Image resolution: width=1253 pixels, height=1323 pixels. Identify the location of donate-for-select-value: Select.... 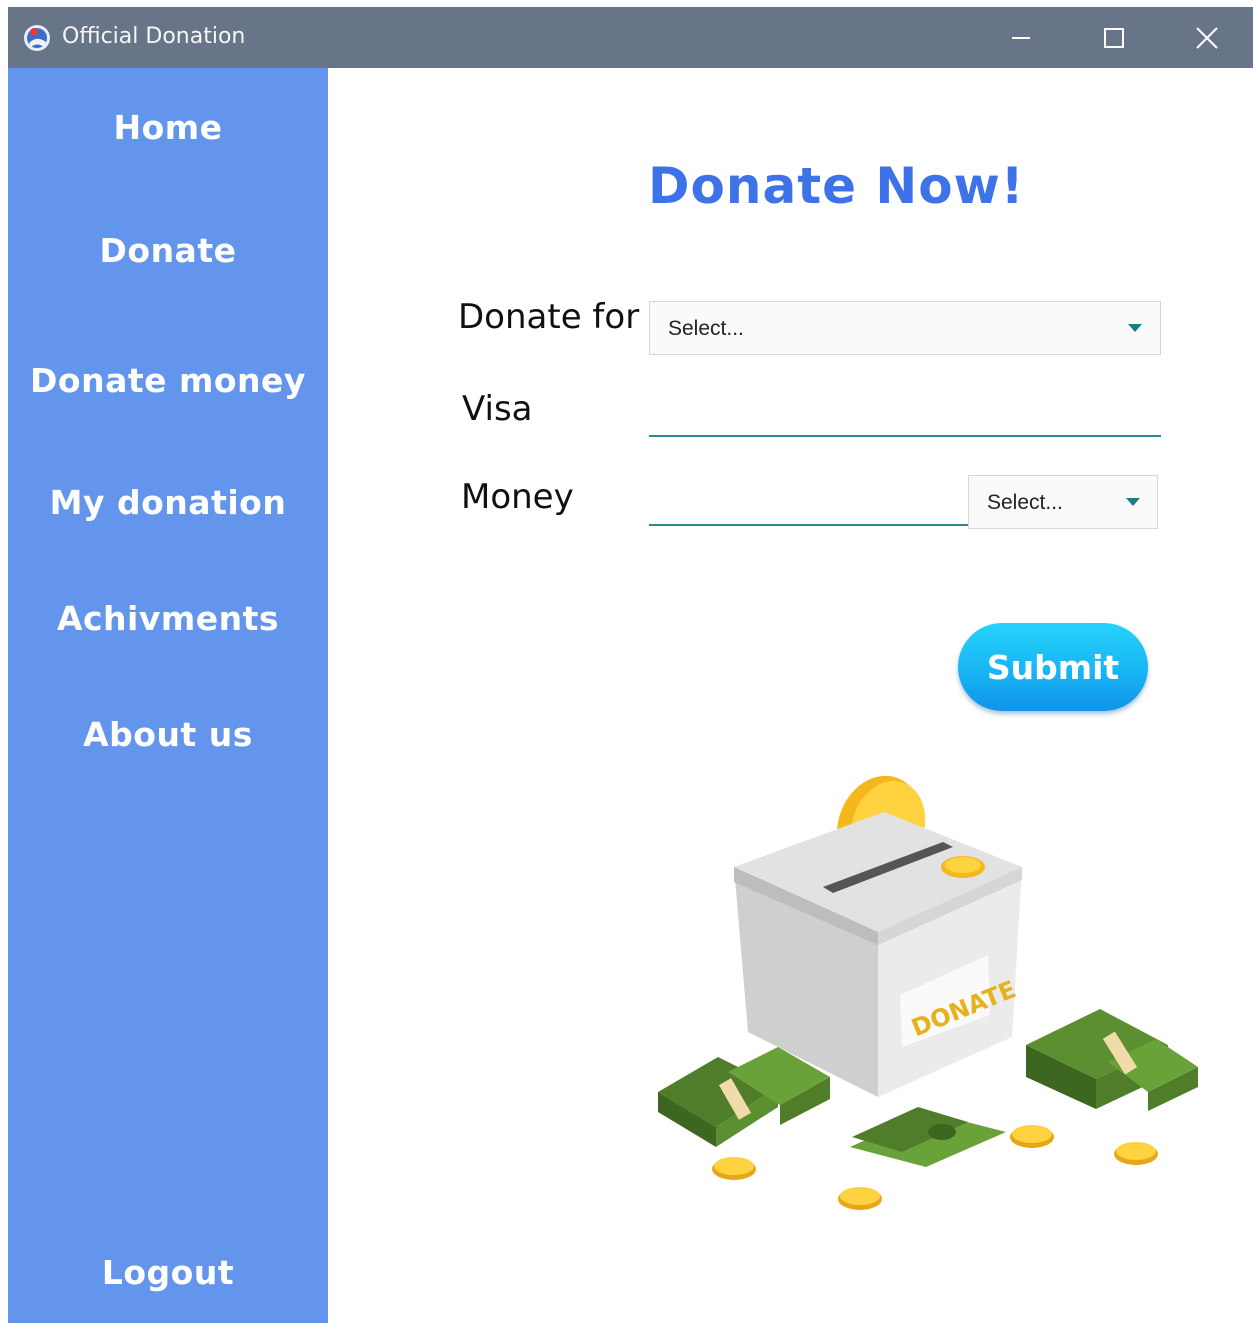
(706, 328).